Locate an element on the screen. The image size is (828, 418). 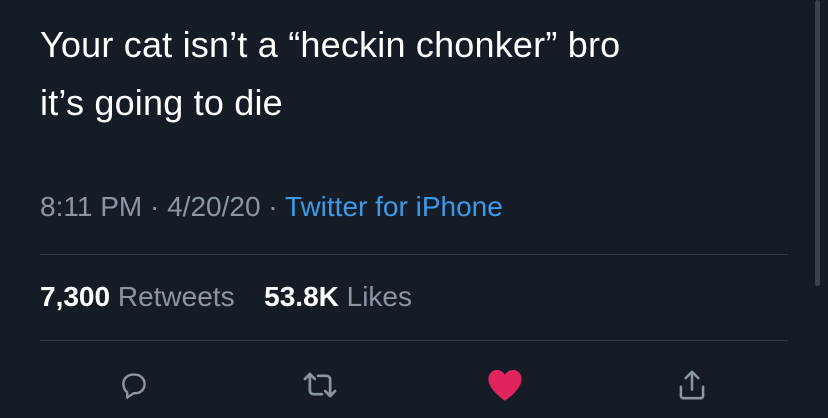
retweets-stat: 7,300 Retweets is located at coordinates (141, 296).